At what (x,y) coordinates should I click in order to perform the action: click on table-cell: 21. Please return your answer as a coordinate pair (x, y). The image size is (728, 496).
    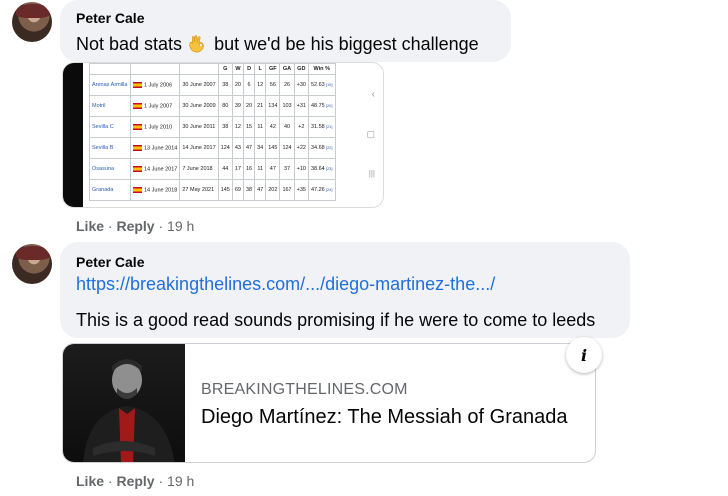
    Looking at the image, I should click on (260, 106).